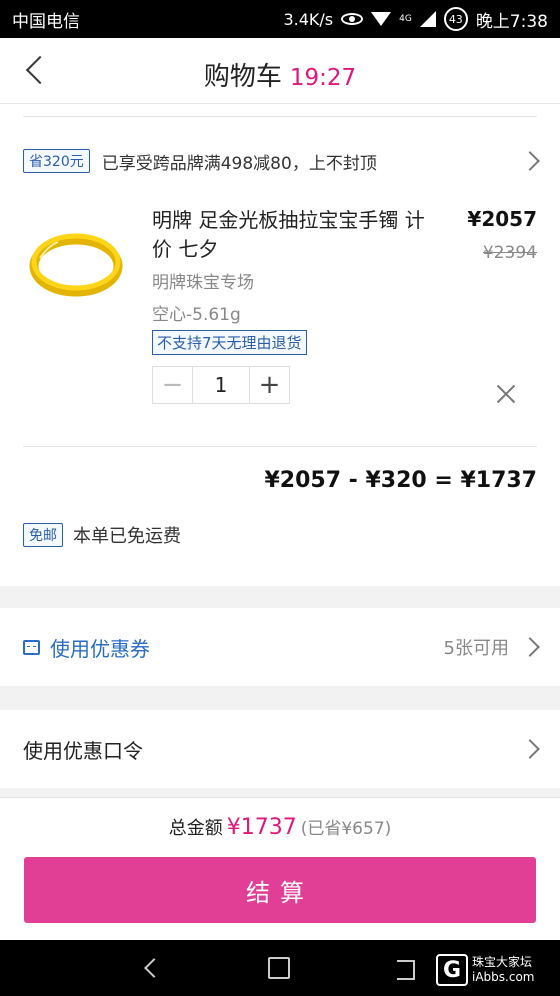 The height and width of the screenshot is (996, 560). What do you see at coordinates (400, 480) in the screenshot?
I see `price-calculation: ¥2057 - ¥320 = ¥1737` at bounding box center [400, 480].